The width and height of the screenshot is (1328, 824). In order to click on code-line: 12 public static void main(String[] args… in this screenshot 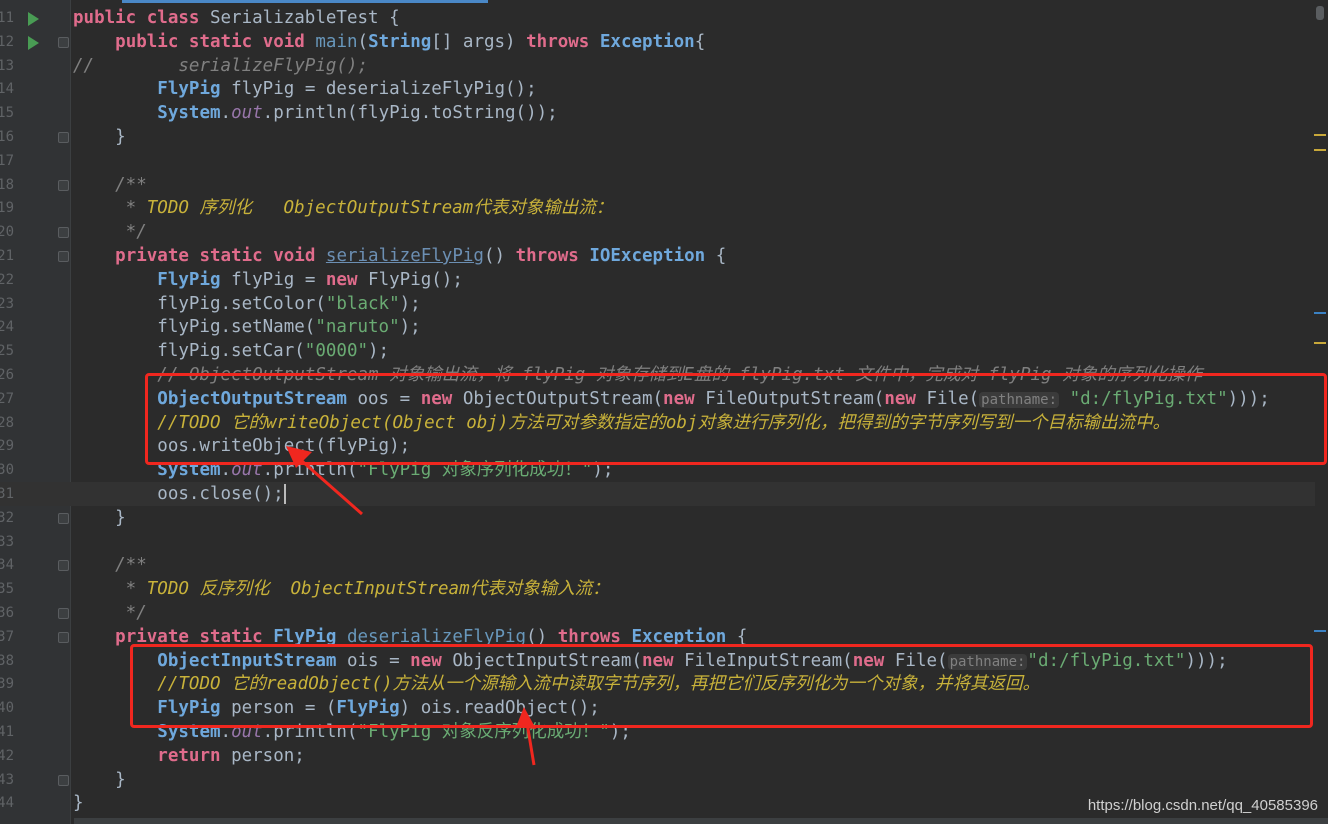, I will do `click(657, 42)`.